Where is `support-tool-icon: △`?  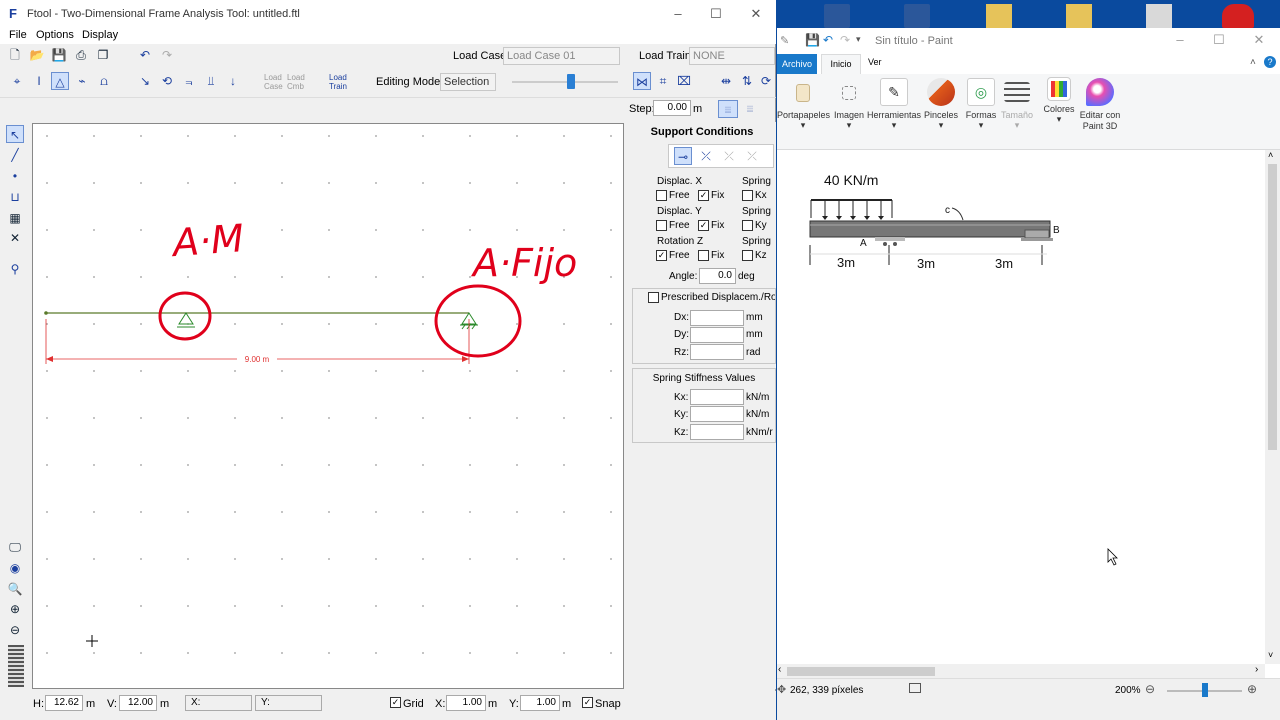 support-tool-icon: △ is located at coordinates (60, 81).